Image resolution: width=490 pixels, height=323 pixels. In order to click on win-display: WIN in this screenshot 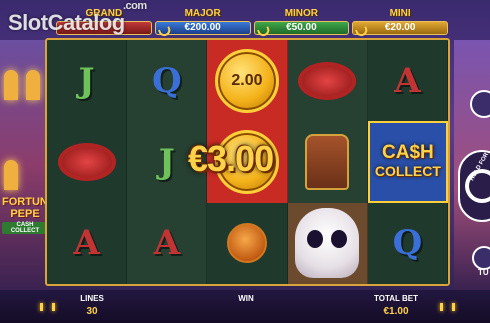, I will do `click(246, 300)`.